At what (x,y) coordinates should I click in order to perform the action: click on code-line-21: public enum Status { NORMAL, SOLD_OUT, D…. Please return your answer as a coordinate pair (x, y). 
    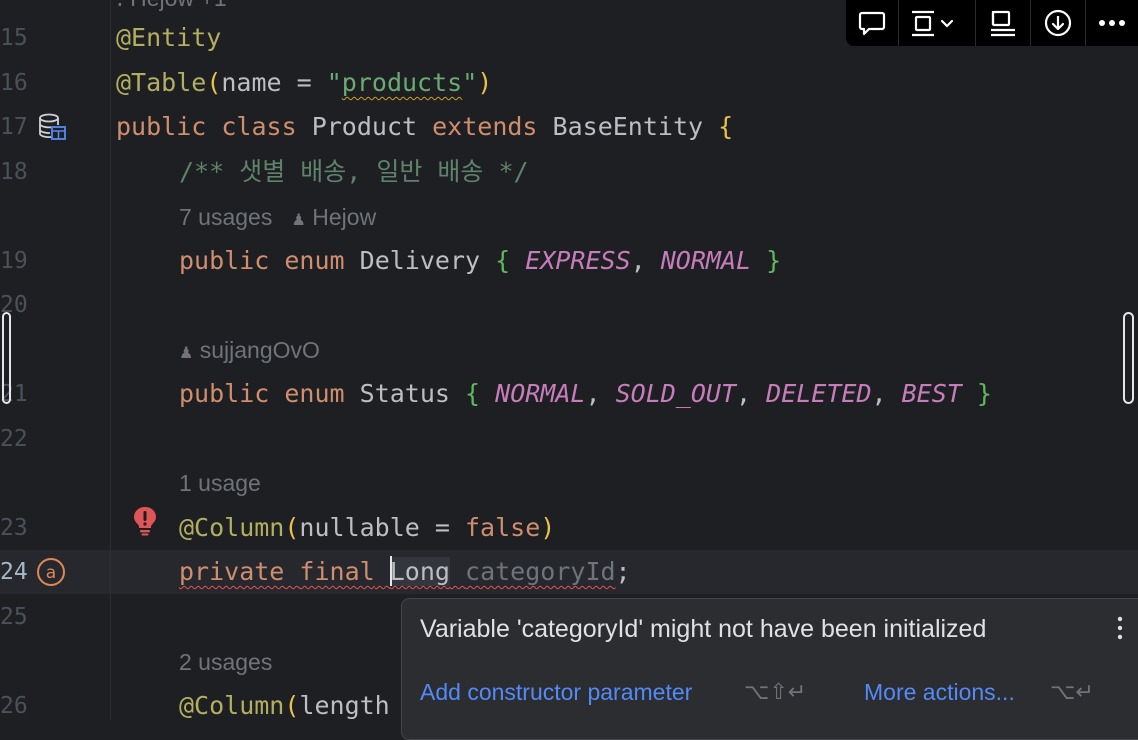
    Looking at the image, I should click on (585, 394).